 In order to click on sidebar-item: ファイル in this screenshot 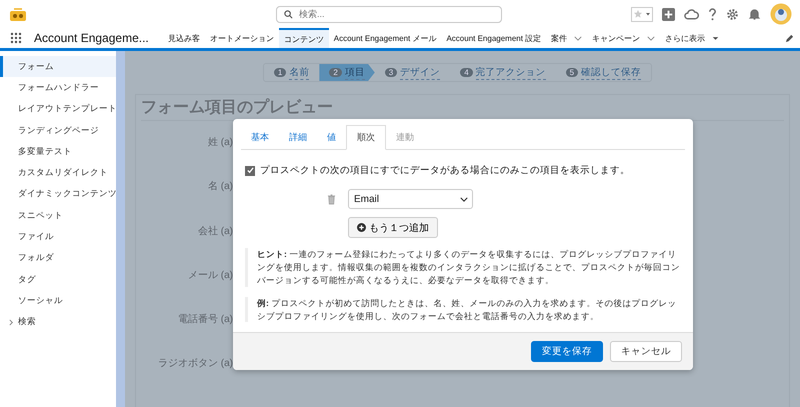, I will do `click(58, 237)`.